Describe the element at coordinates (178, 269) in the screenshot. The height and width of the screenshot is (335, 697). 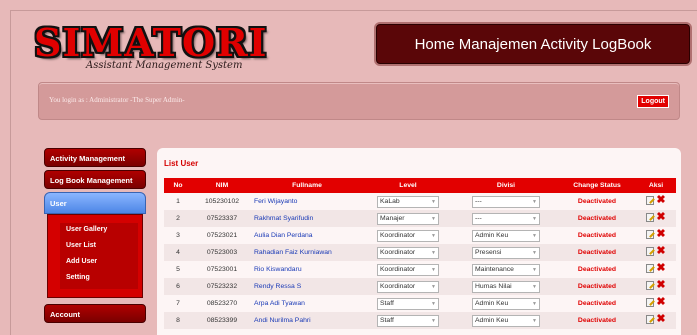
I see `cell-no: 5` at that location.